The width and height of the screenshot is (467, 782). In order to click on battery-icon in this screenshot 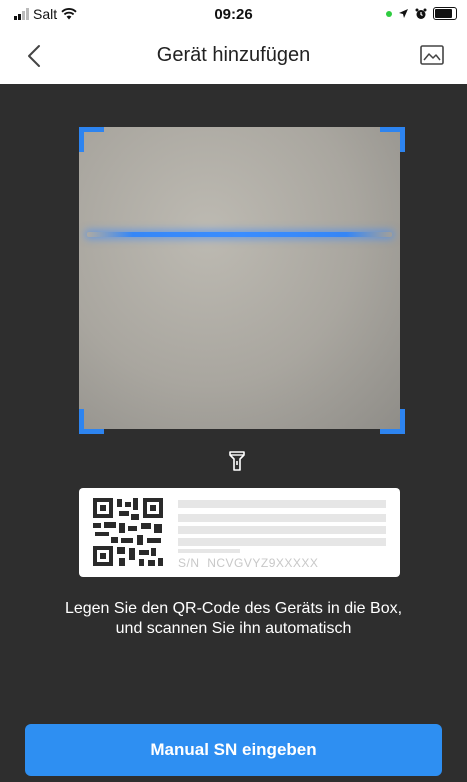, I will do `click(445, 13)`.